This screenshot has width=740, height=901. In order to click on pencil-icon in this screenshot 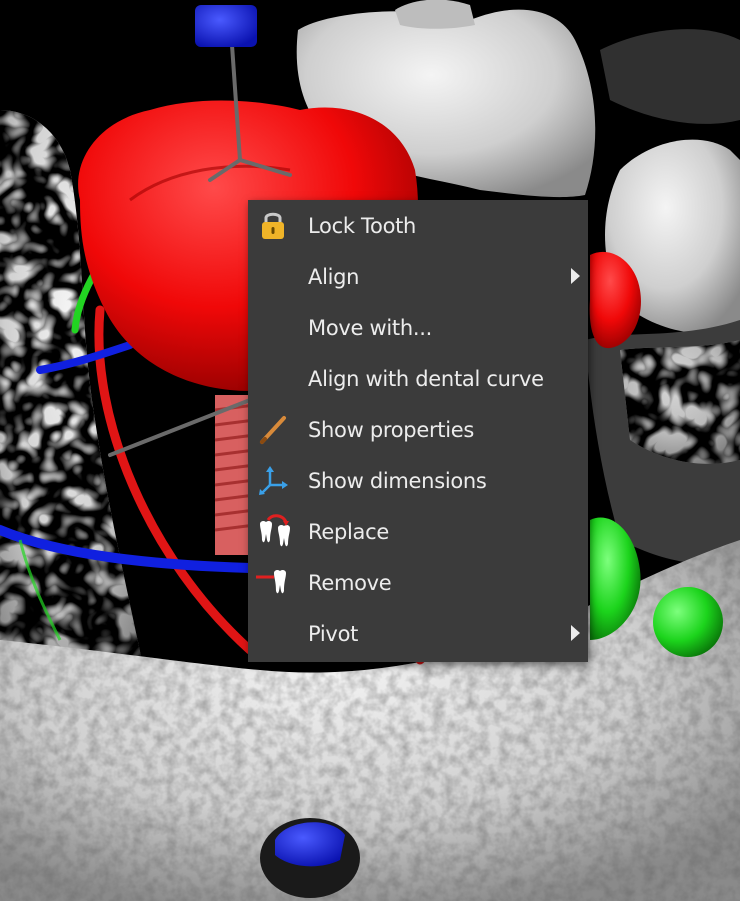, I will do `click(273, 429)`.